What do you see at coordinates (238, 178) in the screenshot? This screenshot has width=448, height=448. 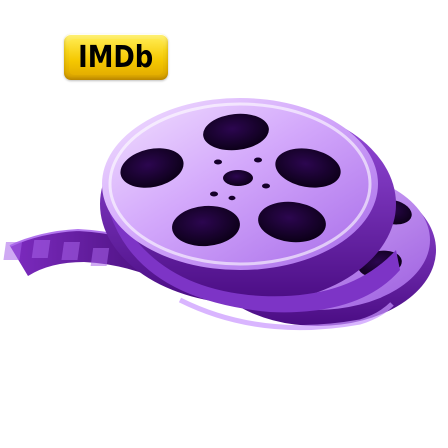 I see `reel-hub` at bounding box center [238, 178].